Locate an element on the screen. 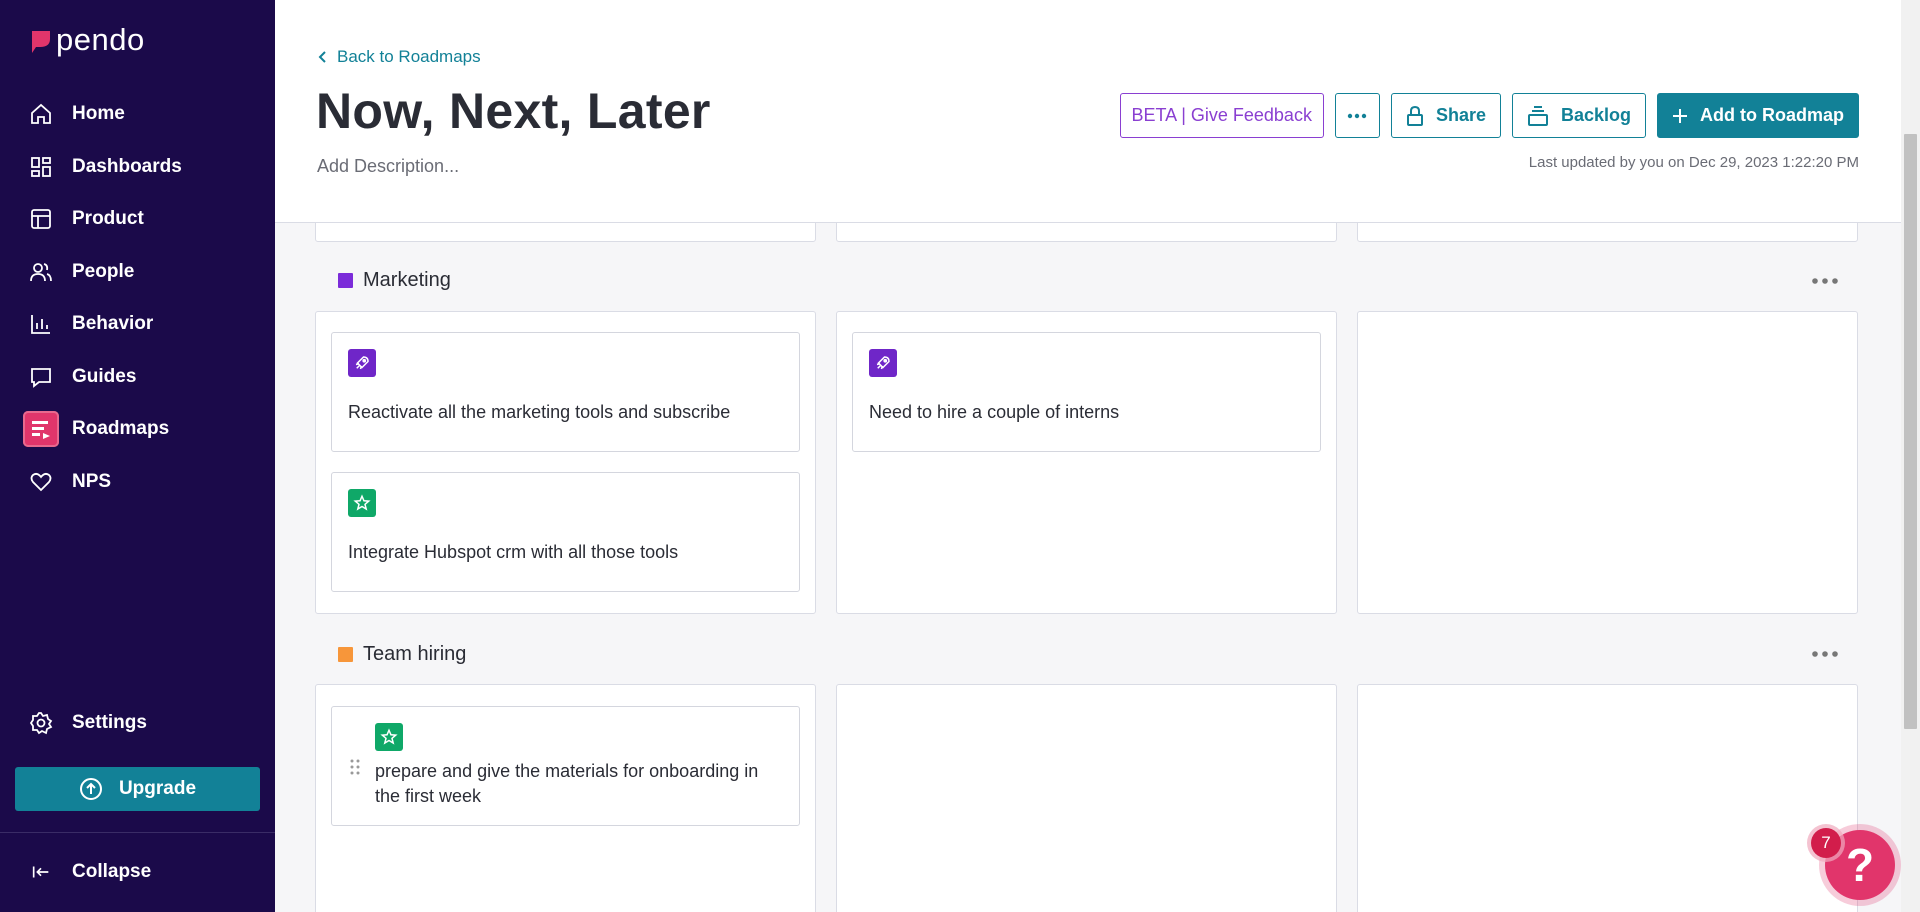 The image size is (1920, 912). share-button: Share is located at coordinates (1445, 115).